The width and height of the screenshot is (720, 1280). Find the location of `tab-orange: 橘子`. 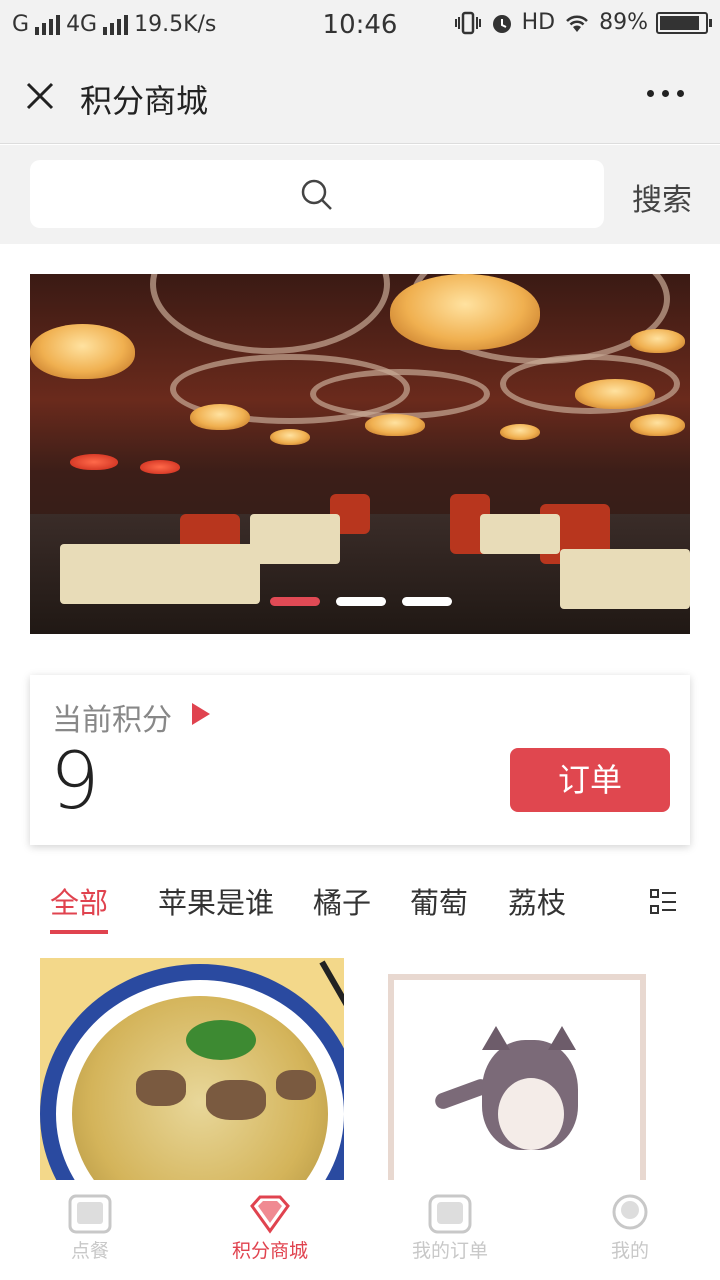

tab-orange: 橘子 is located at coordinates (342, 901).